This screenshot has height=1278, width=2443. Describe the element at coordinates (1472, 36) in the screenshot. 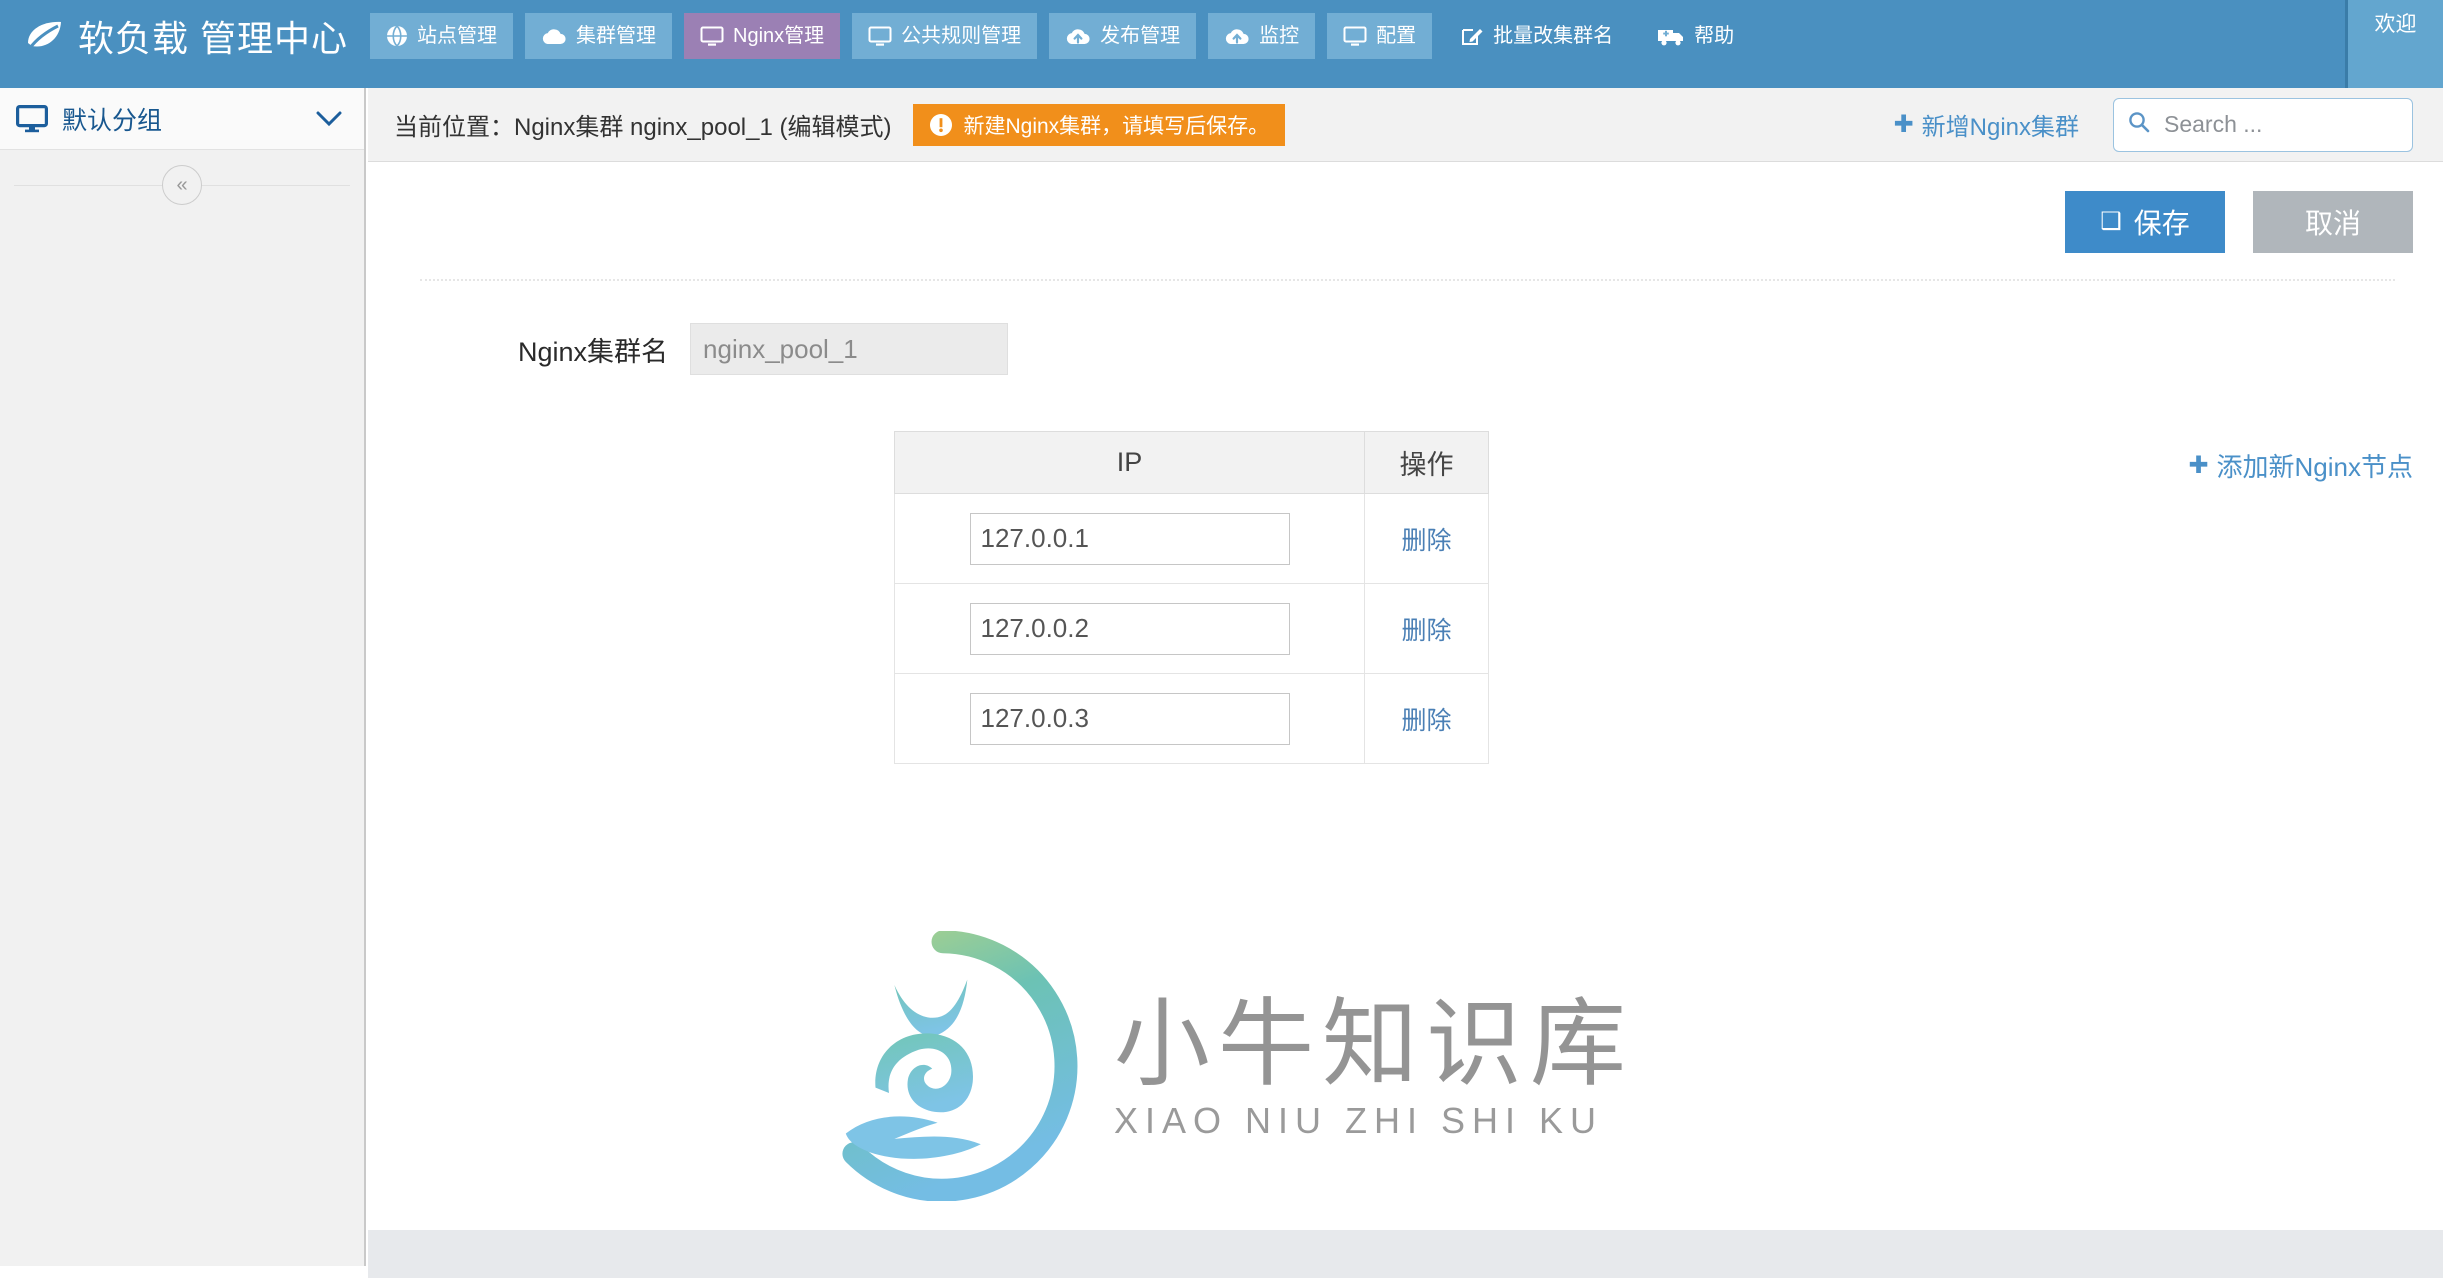

I see `edit-square-icon` at that location.